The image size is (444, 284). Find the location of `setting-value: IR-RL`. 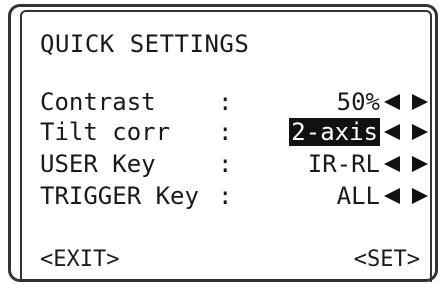

setting-value: IR-RL is located at coordinates (344, 164).